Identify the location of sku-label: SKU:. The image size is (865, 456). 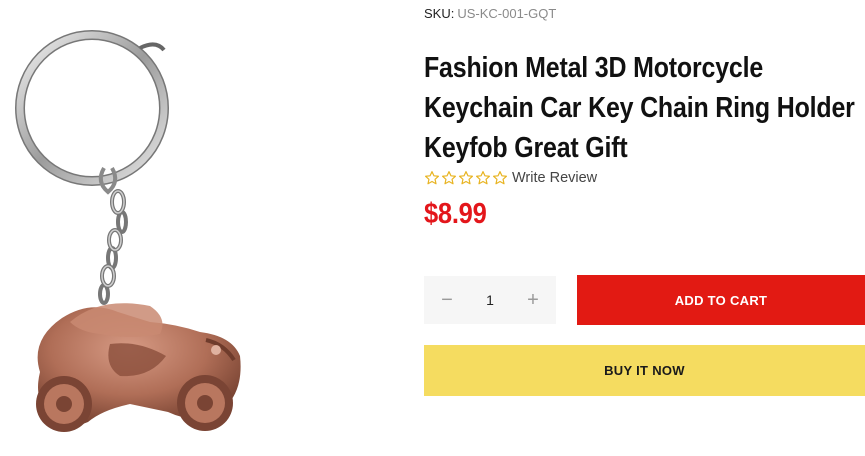
(439, 13).